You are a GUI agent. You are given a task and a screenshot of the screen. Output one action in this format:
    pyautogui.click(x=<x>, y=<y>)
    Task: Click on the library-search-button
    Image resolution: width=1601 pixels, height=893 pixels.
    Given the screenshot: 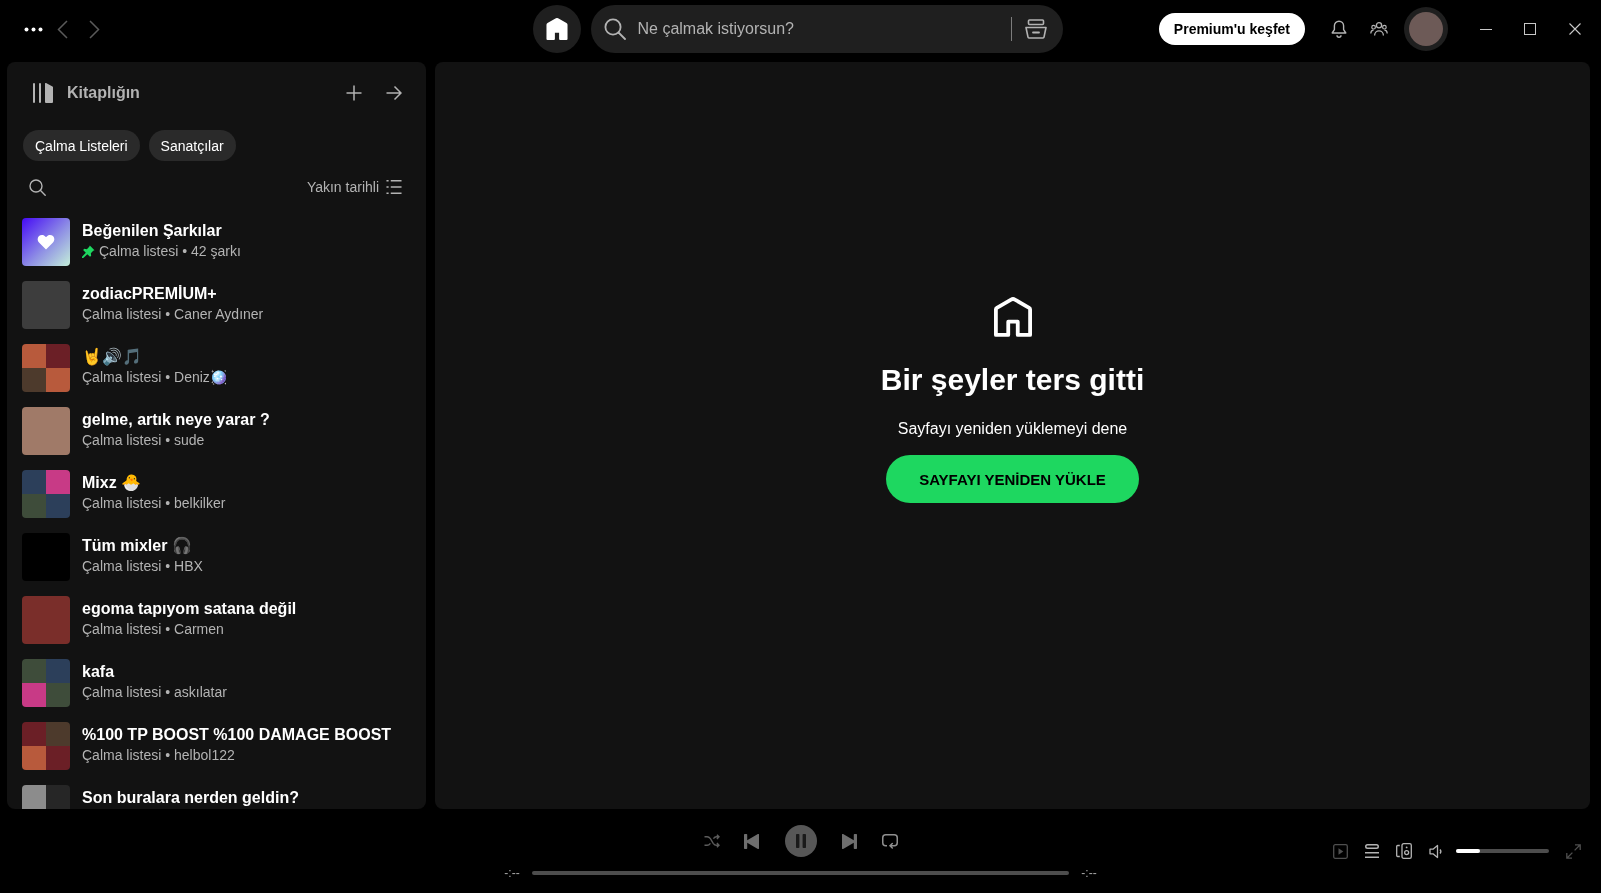 What is the action you would take?
    pyautogui.click(x=37, y=187)
    